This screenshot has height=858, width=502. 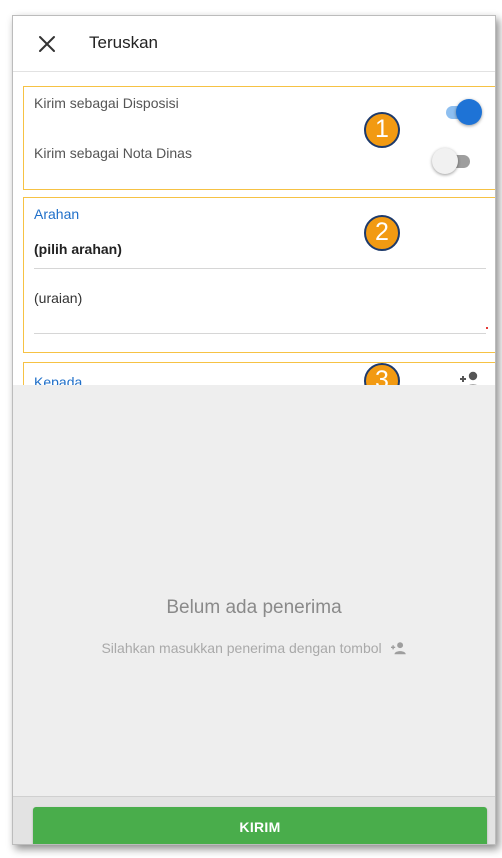 I want to click on empty-title: Belum ada penerima, so click(x=254, y=607).